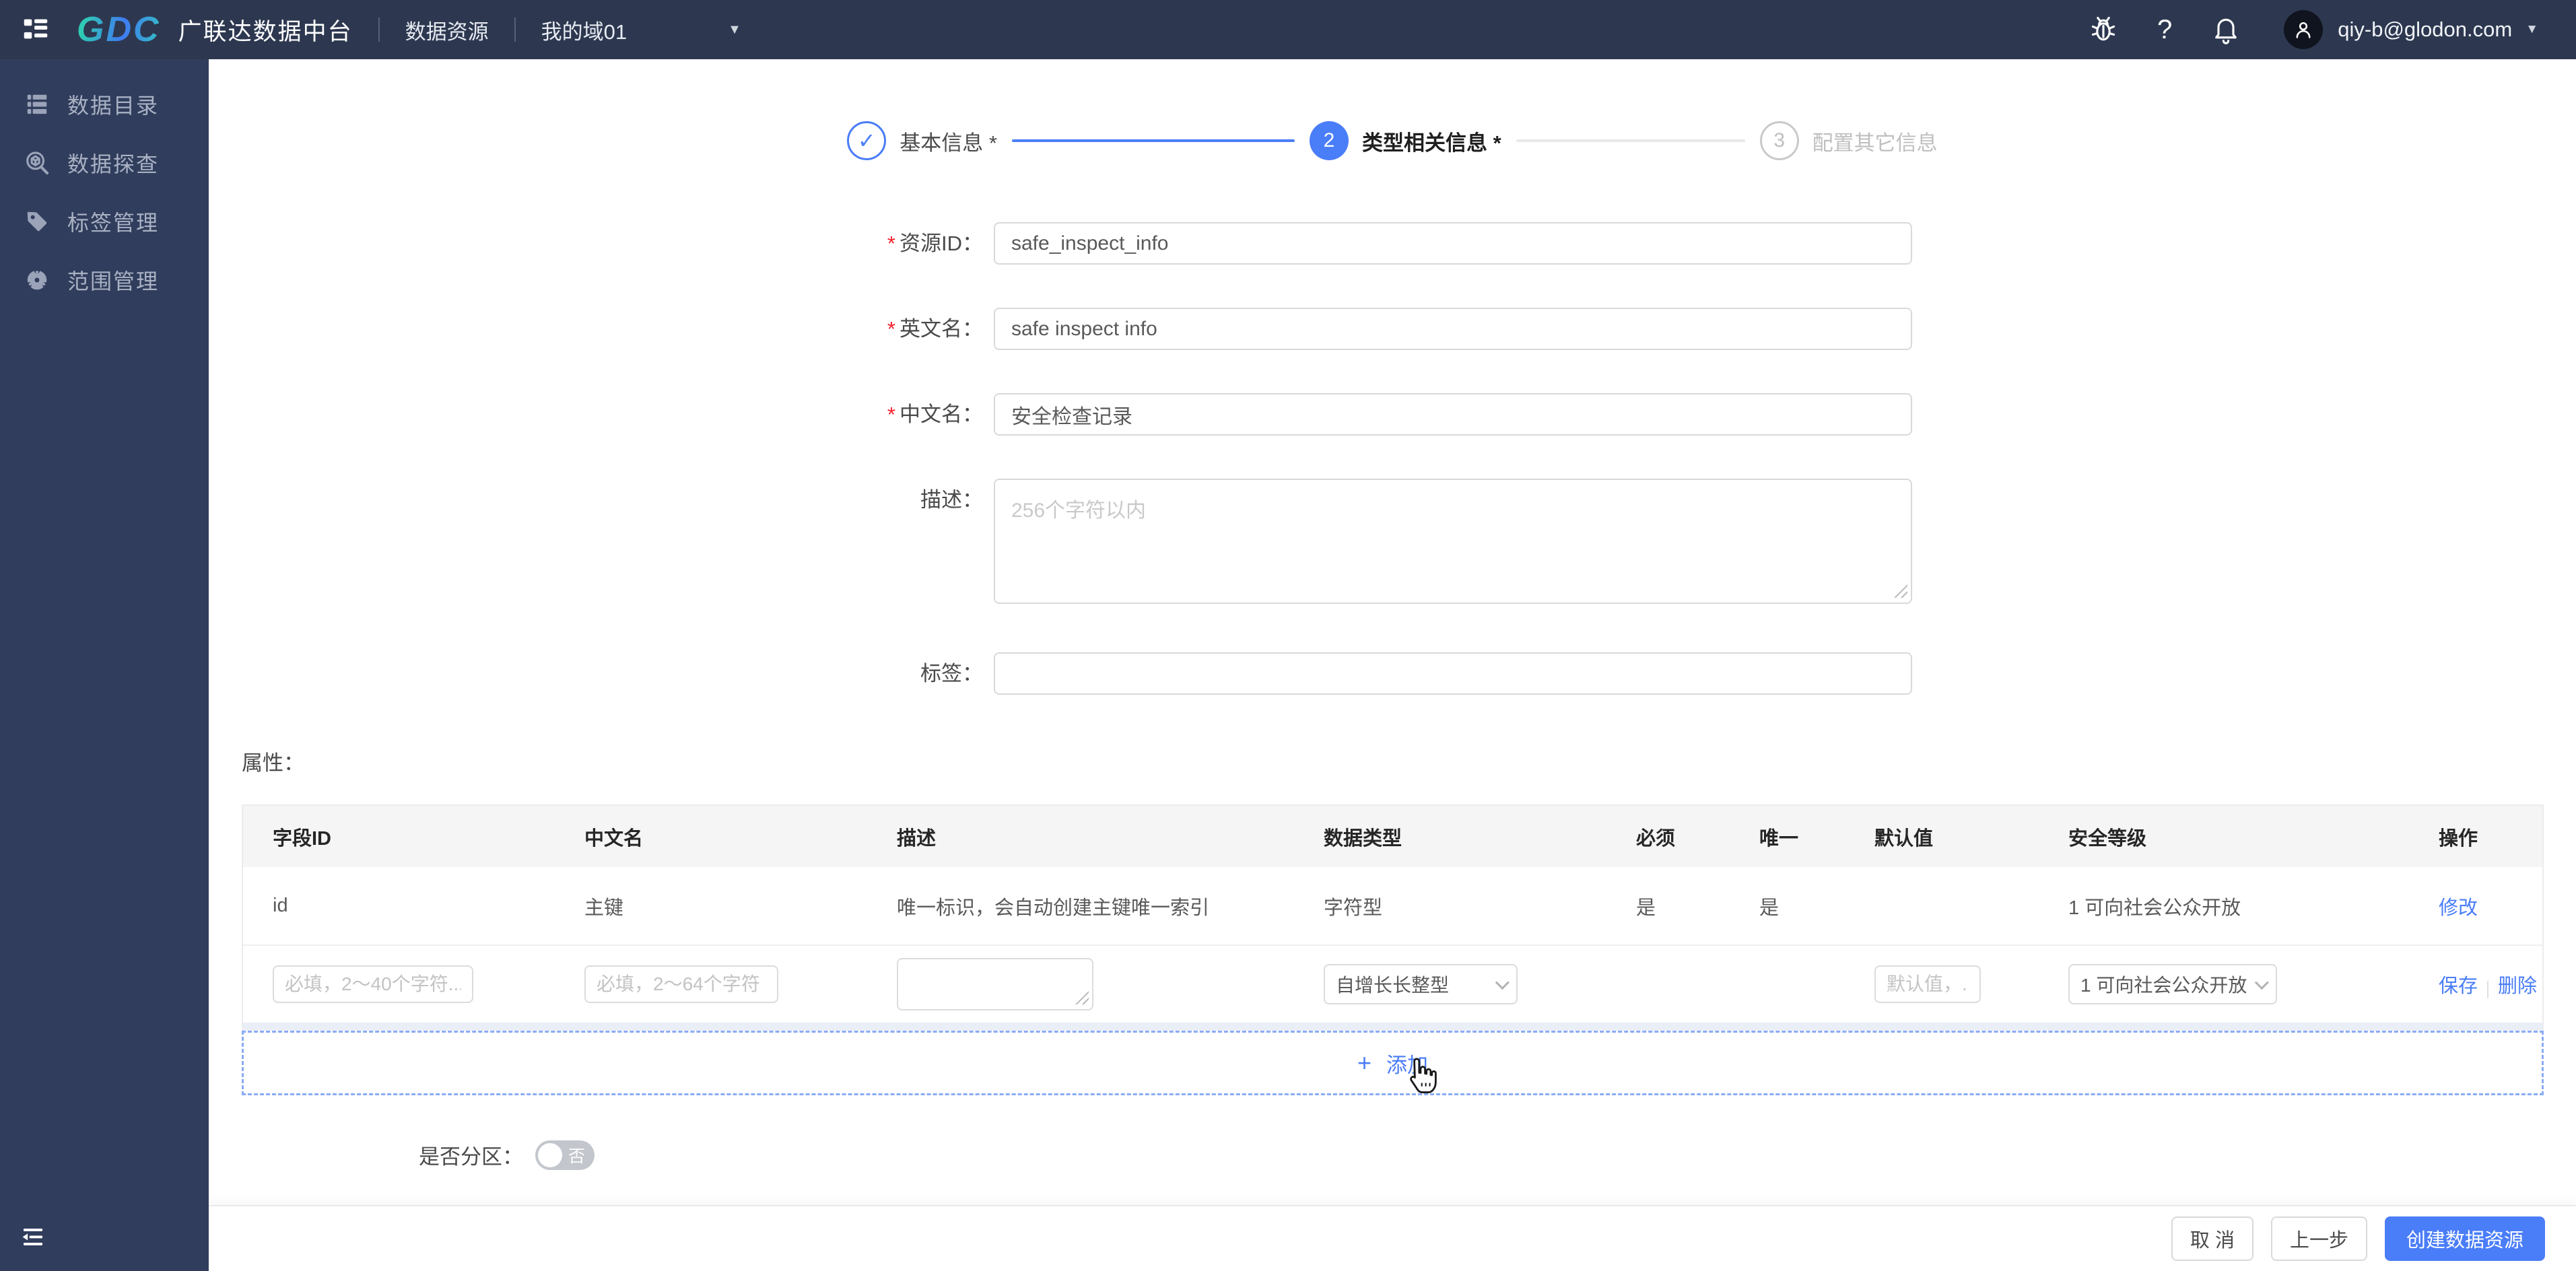  What do you see at coordinates (37, 162) in the screenshot?
I see `explore-icon` at bounding box center [37, 162].